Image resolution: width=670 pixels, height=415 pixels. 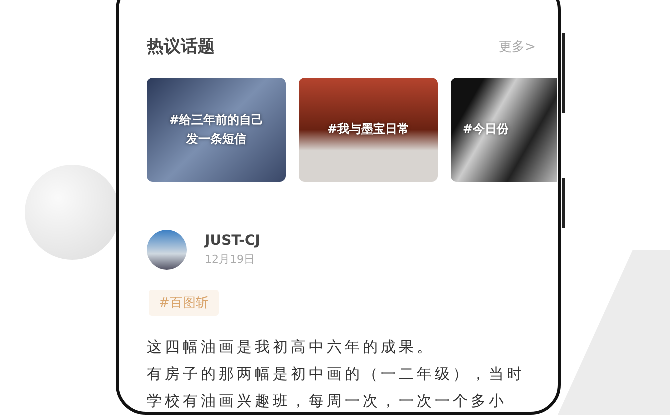 I want to click on post-text-line: 学校有油画兴趣班，每周一次，一次一个多小, so click(x=327, y=401).